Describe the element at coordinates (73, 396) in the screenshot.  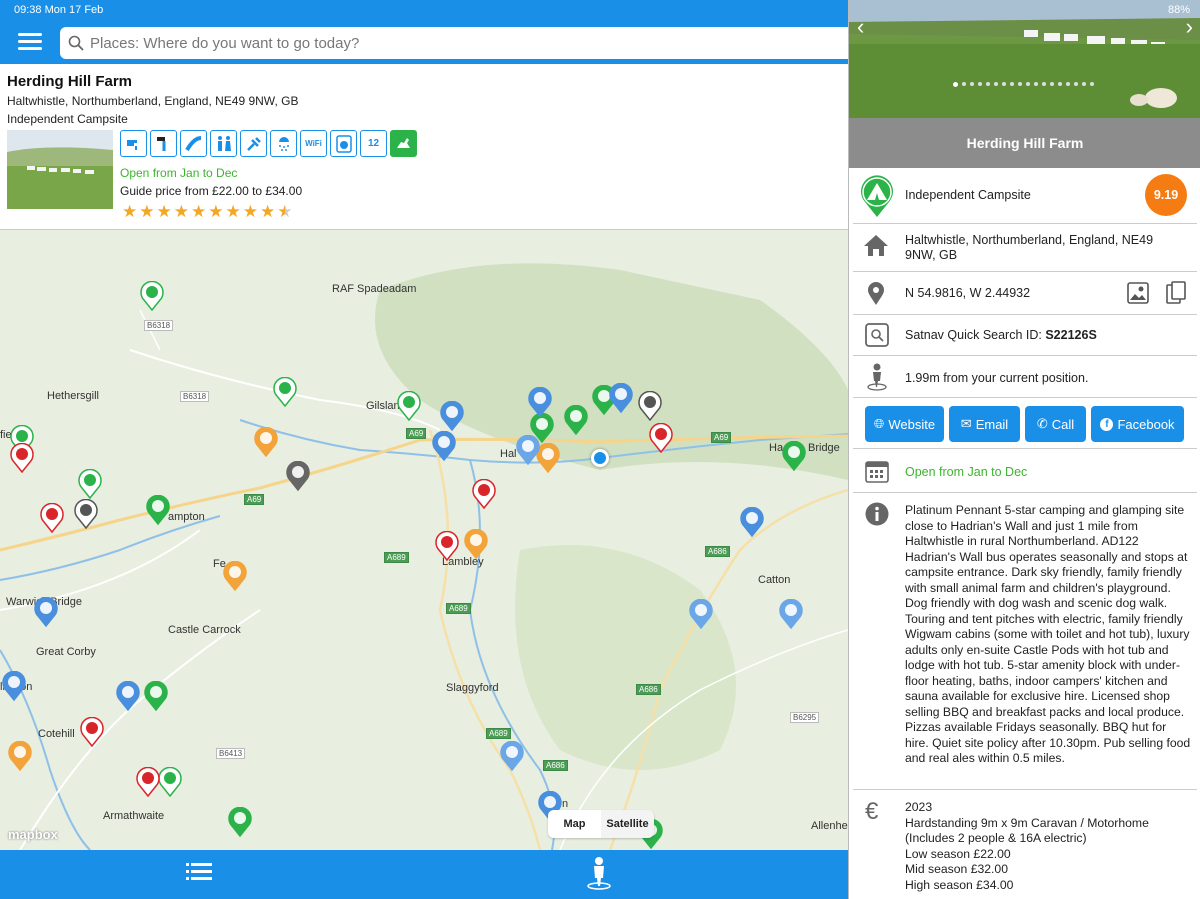
I see `place-label: Hethersgill` at that location.